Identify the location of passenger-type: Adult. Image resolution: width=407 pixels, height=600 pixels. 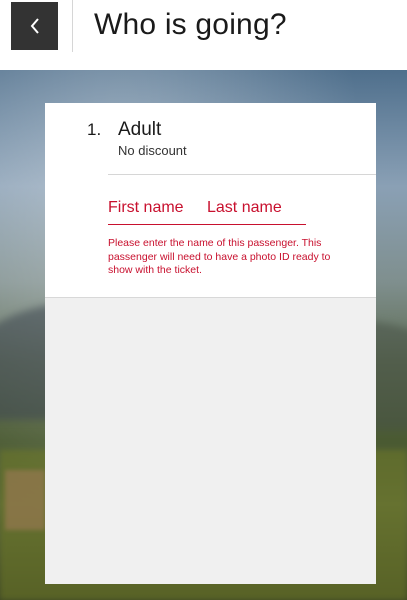
(140, 129).